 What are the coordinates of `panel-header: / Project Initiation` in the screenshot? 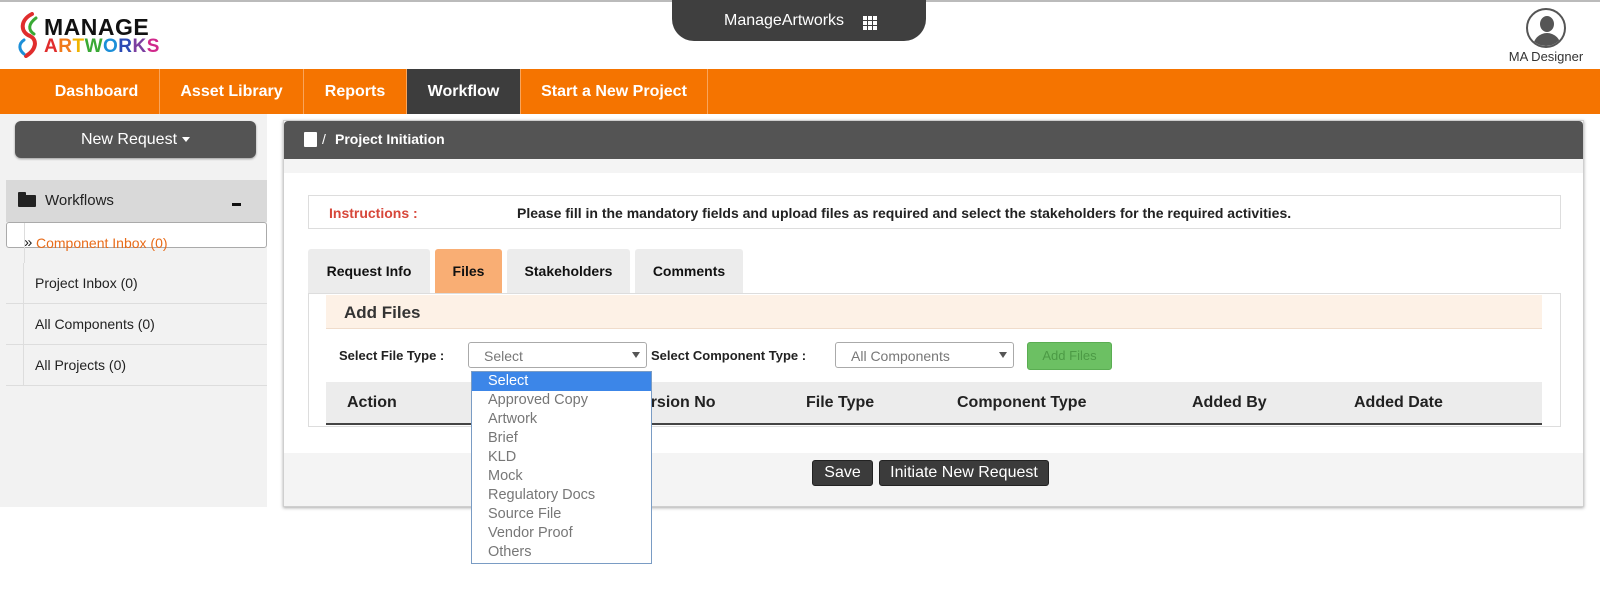 It's located at (933, 140).